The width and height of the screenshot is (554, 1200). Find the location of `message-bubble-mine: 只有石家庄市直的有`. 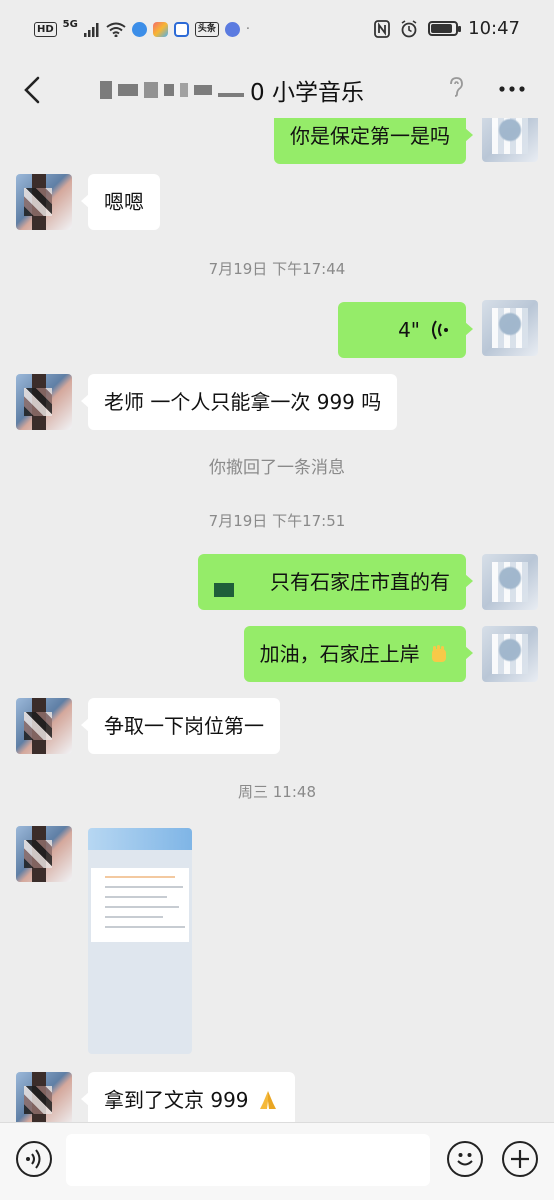

message-bubble-mine: 只有石家庄市直的有 is located at coordinates (335, 582).